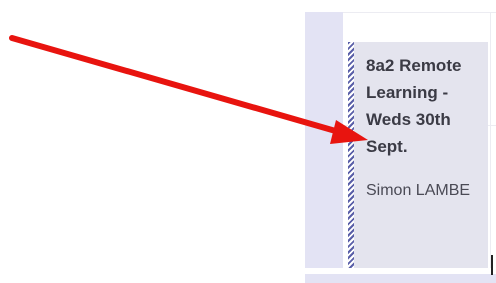 This screenshot has height=283, width=496. Describe the element at coordinates (400, 278) in the screenshot. I see `next-event-edge` at that location.